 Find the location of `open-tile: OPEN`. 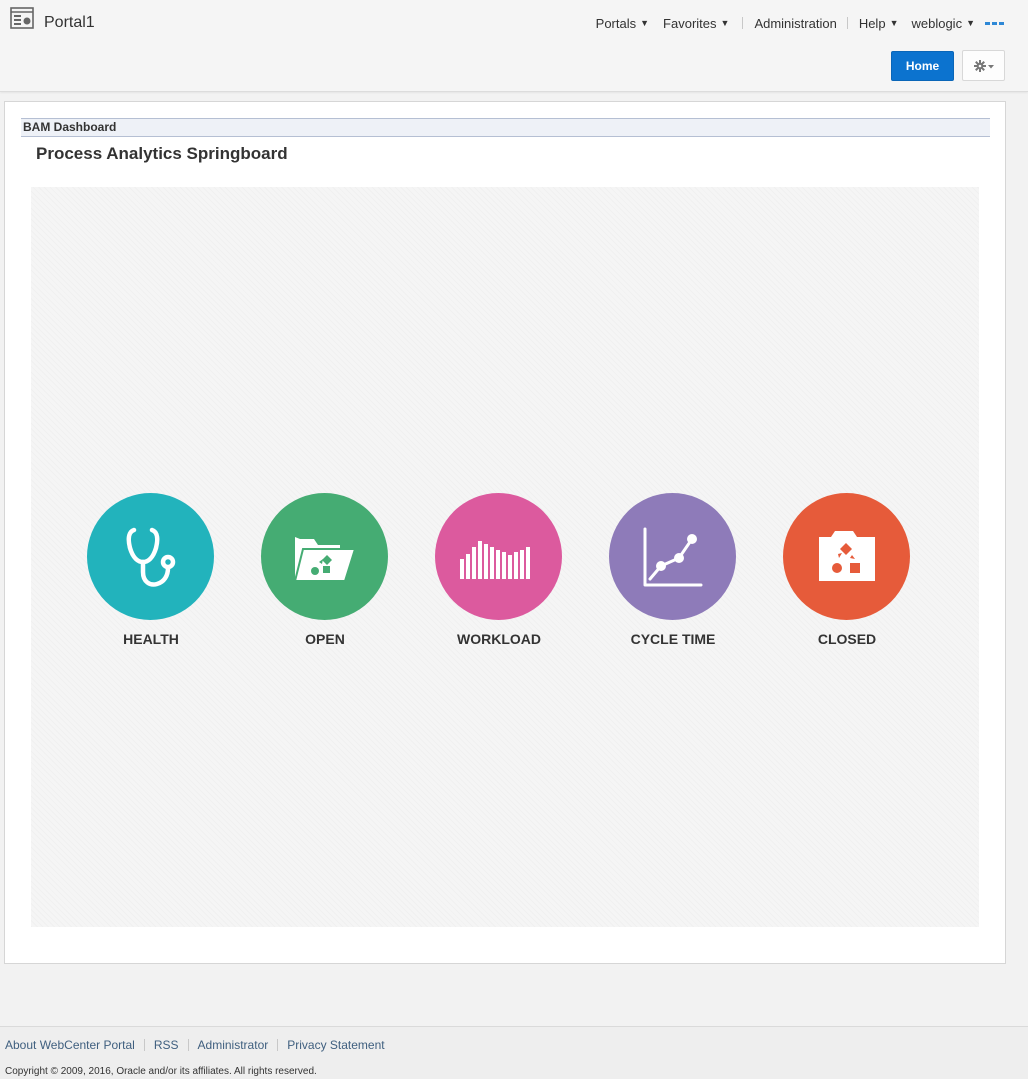

open-tile: OPEN is located at coordinates (325, 573).